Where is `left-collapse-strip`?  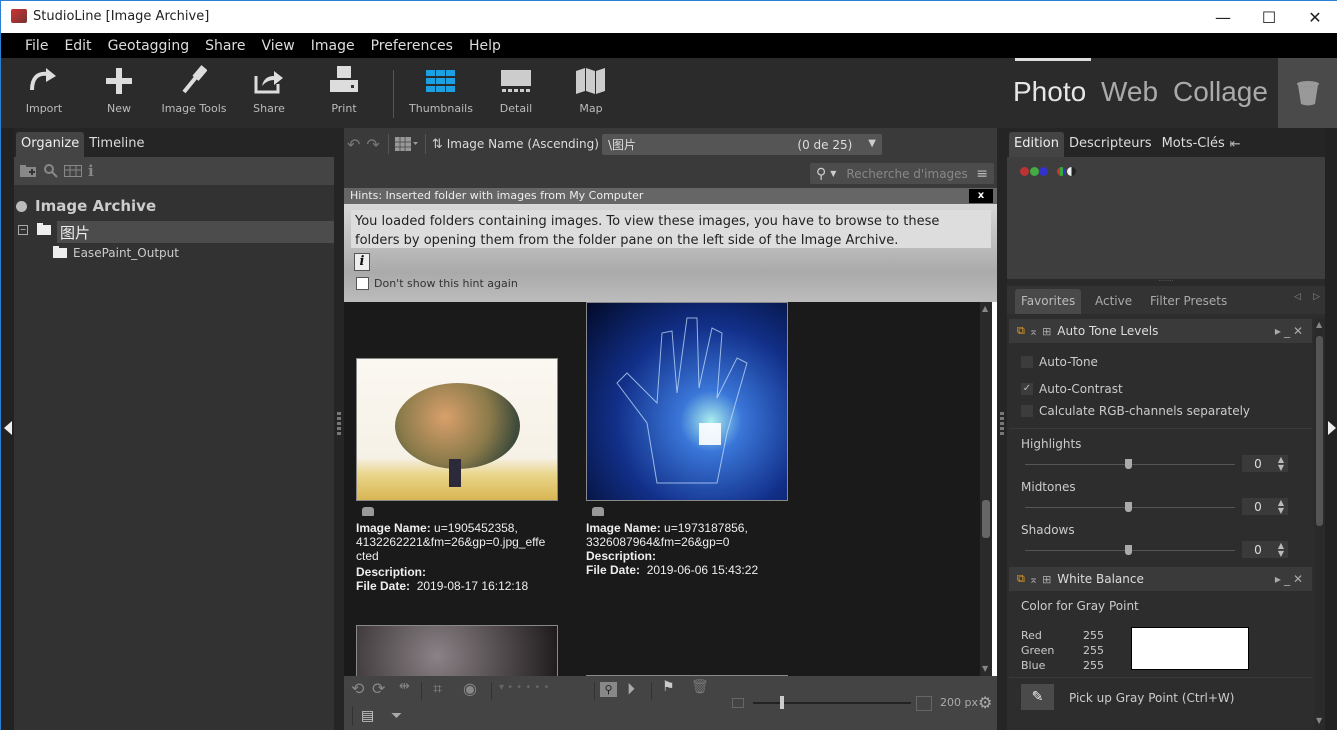 left-collapse-strip is located at coordinates (7, 429).